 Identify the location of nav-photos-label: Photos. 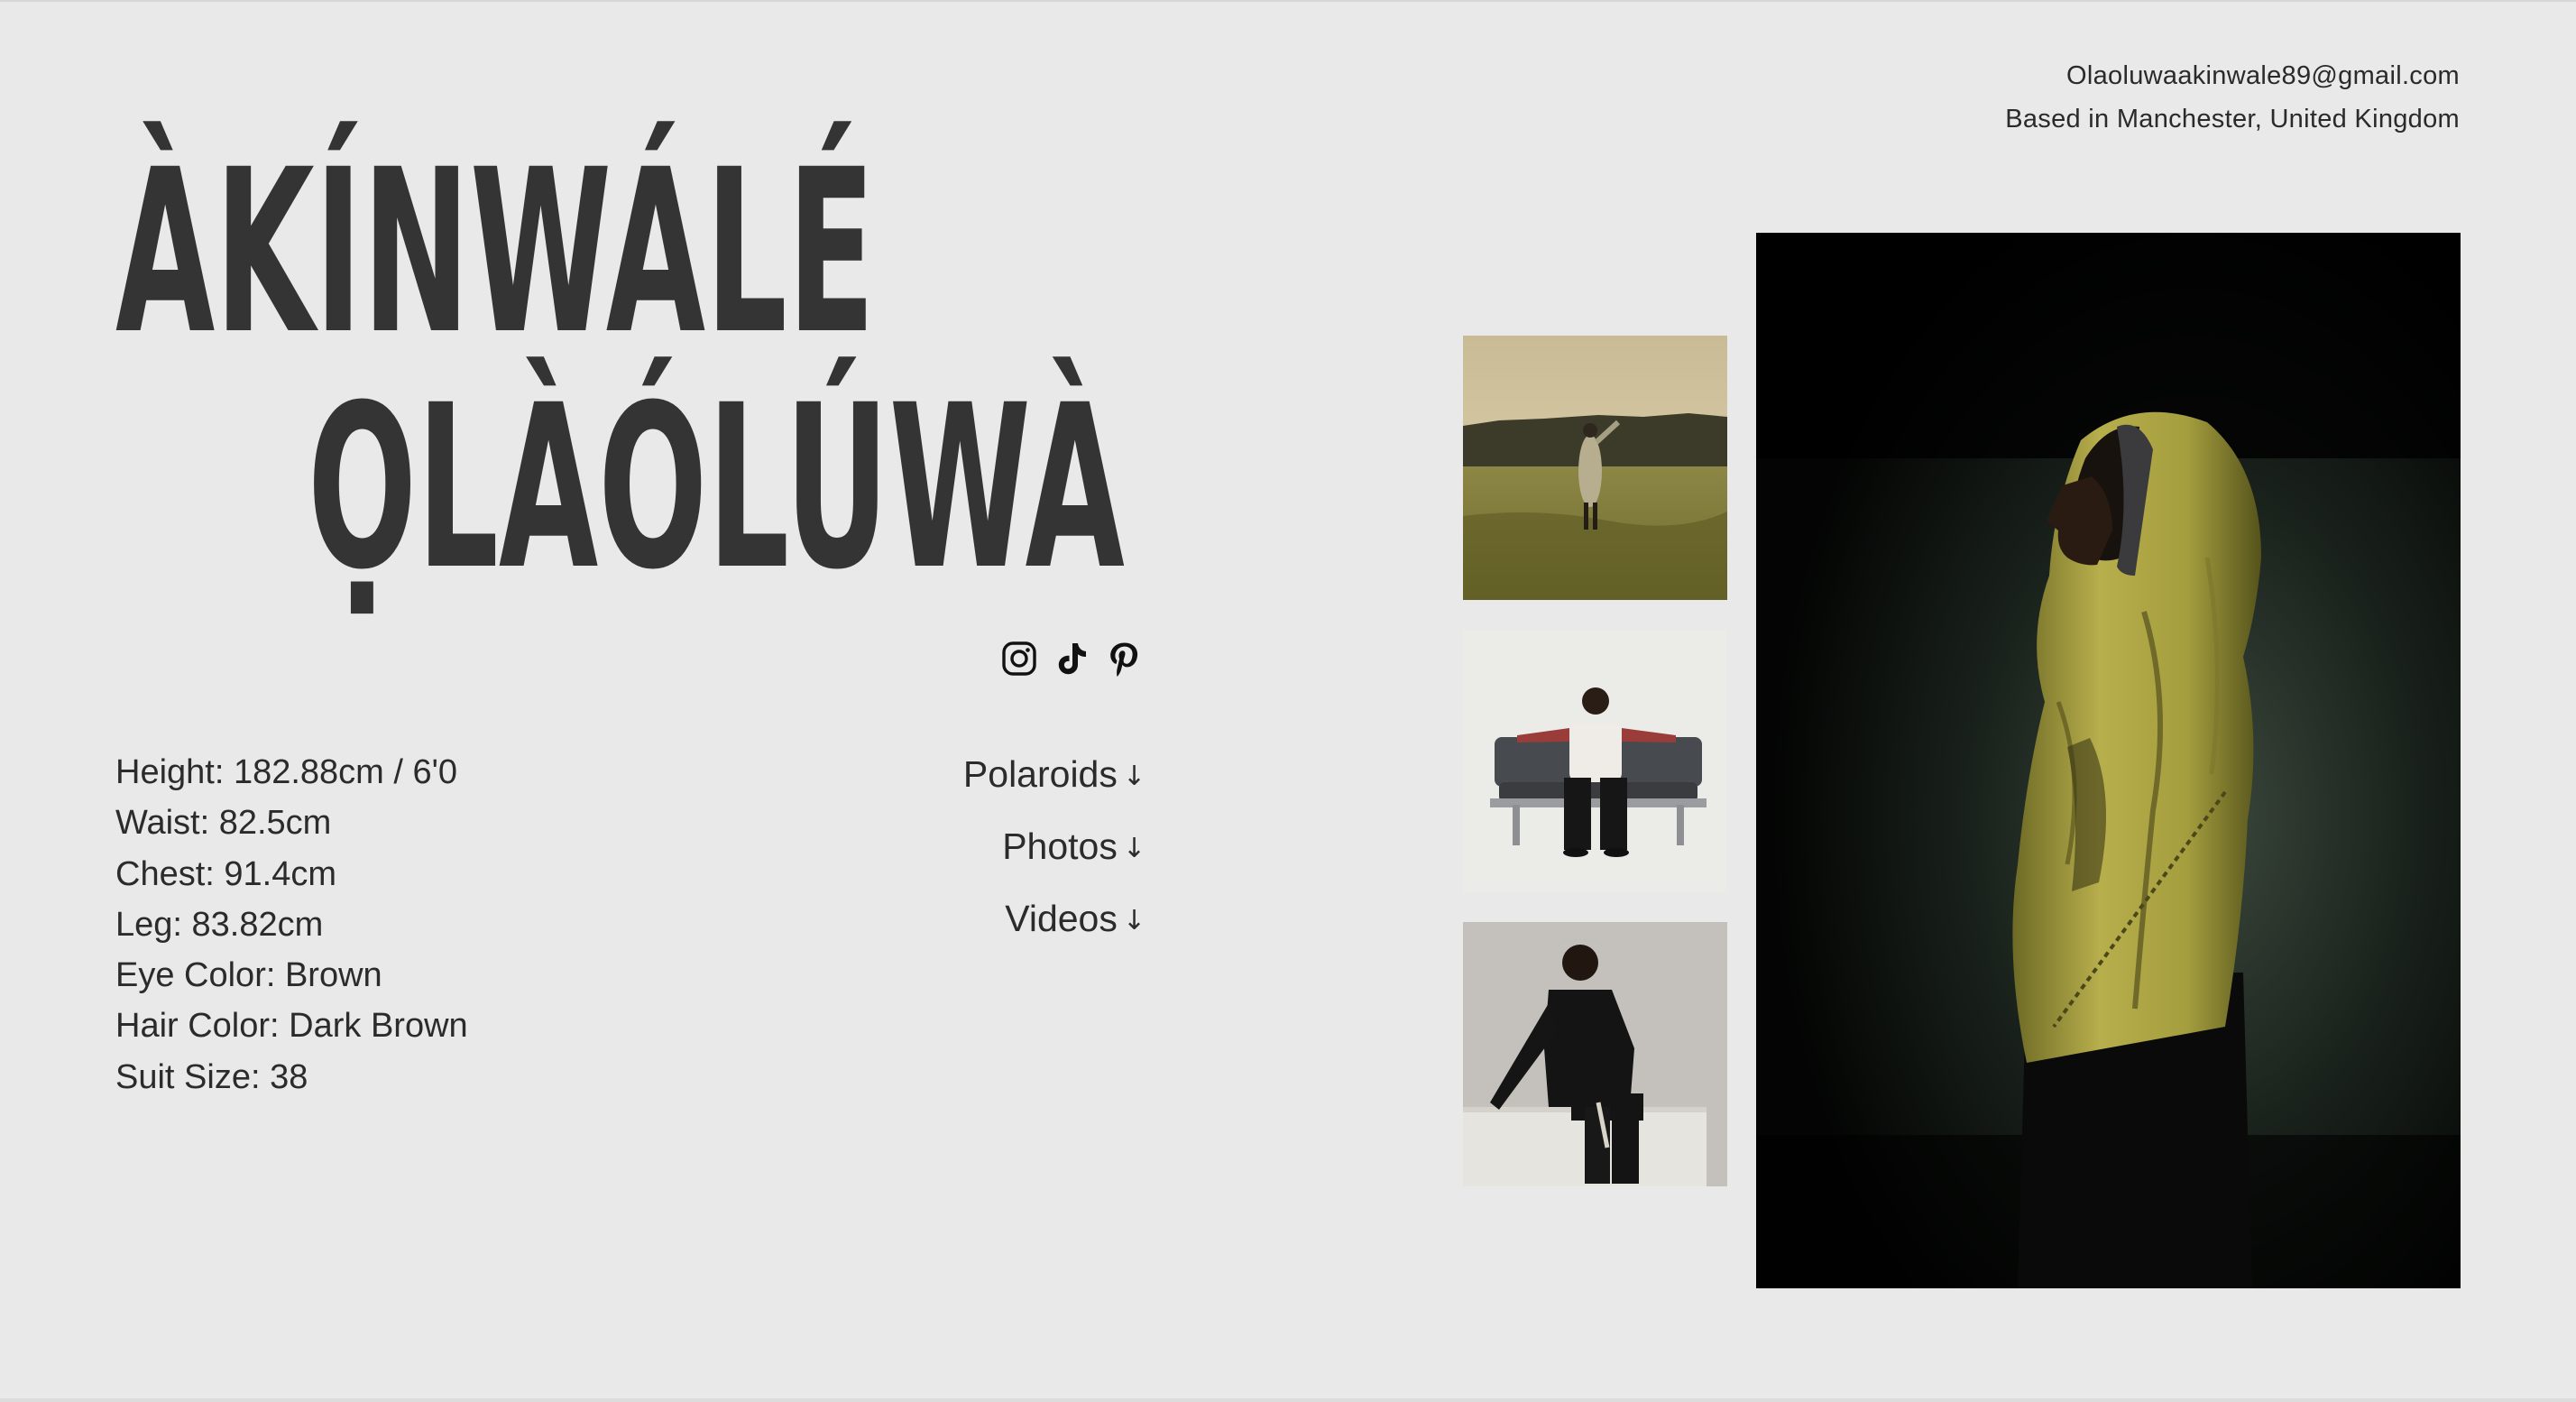
(1060, 846).